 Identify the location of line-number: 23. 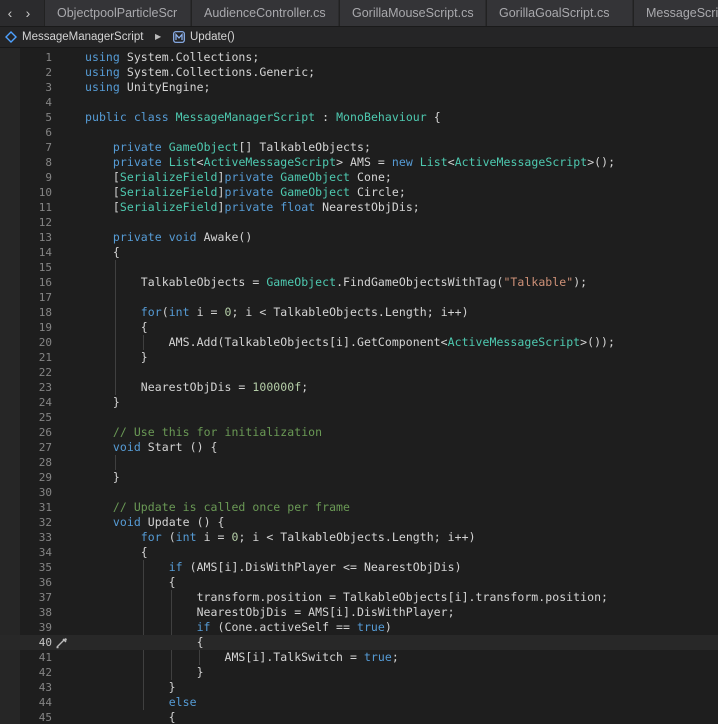
(45, 387).